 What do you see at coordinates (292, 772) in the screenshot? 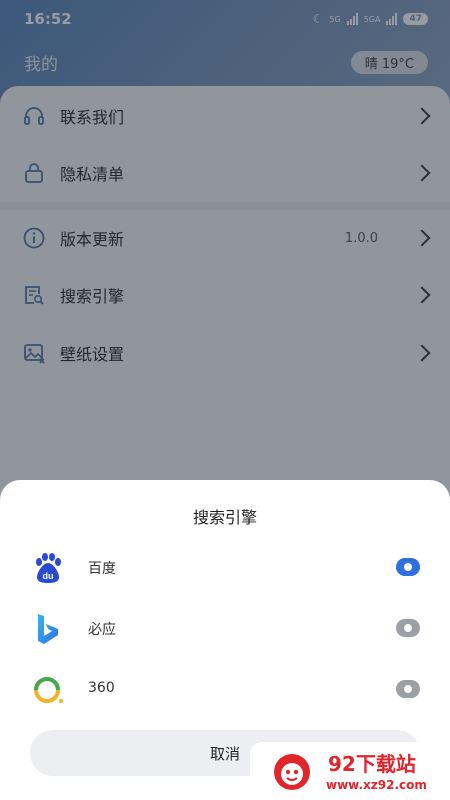
I see `monkey-logo-icon` at bounding box center [292, 772].